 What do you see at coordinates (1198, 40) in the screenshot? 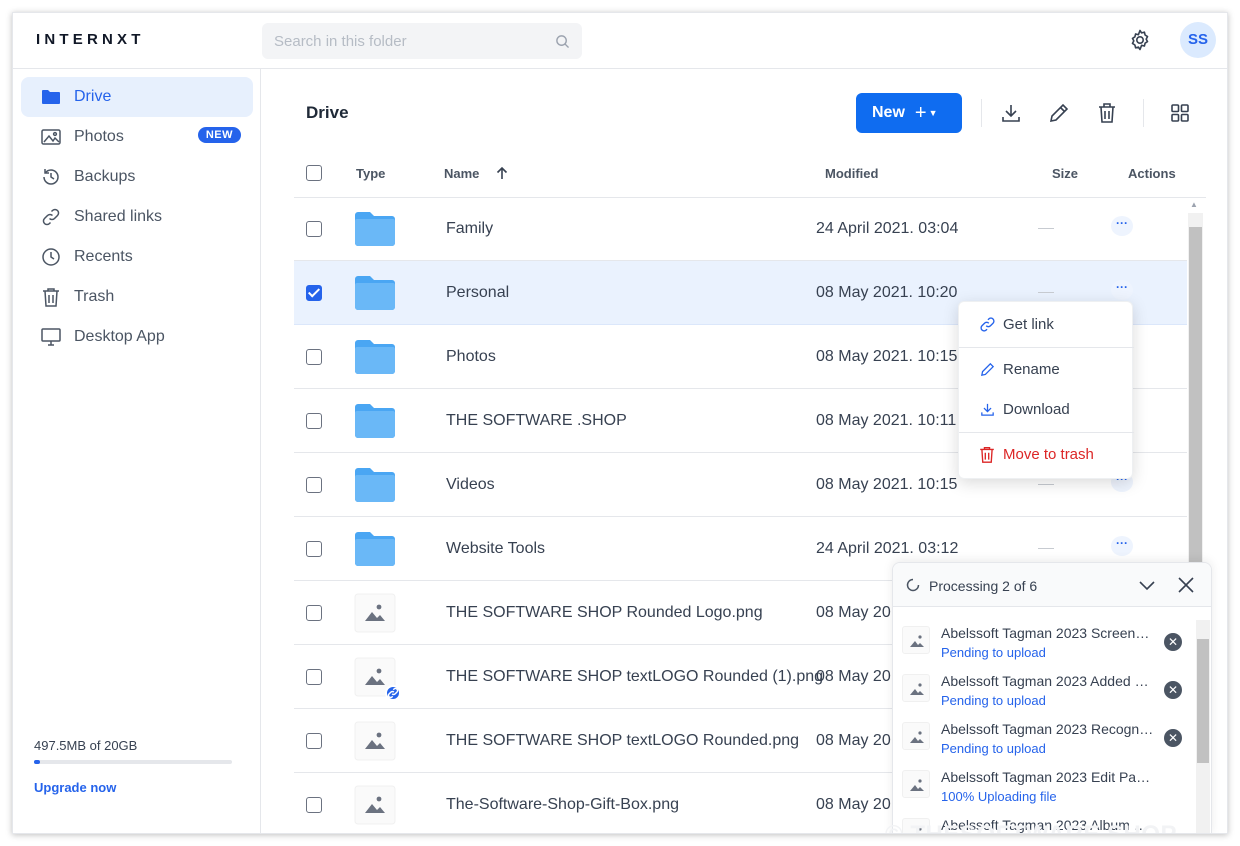
I see `user-avatar: SS` at bounding box center [1198, 40].